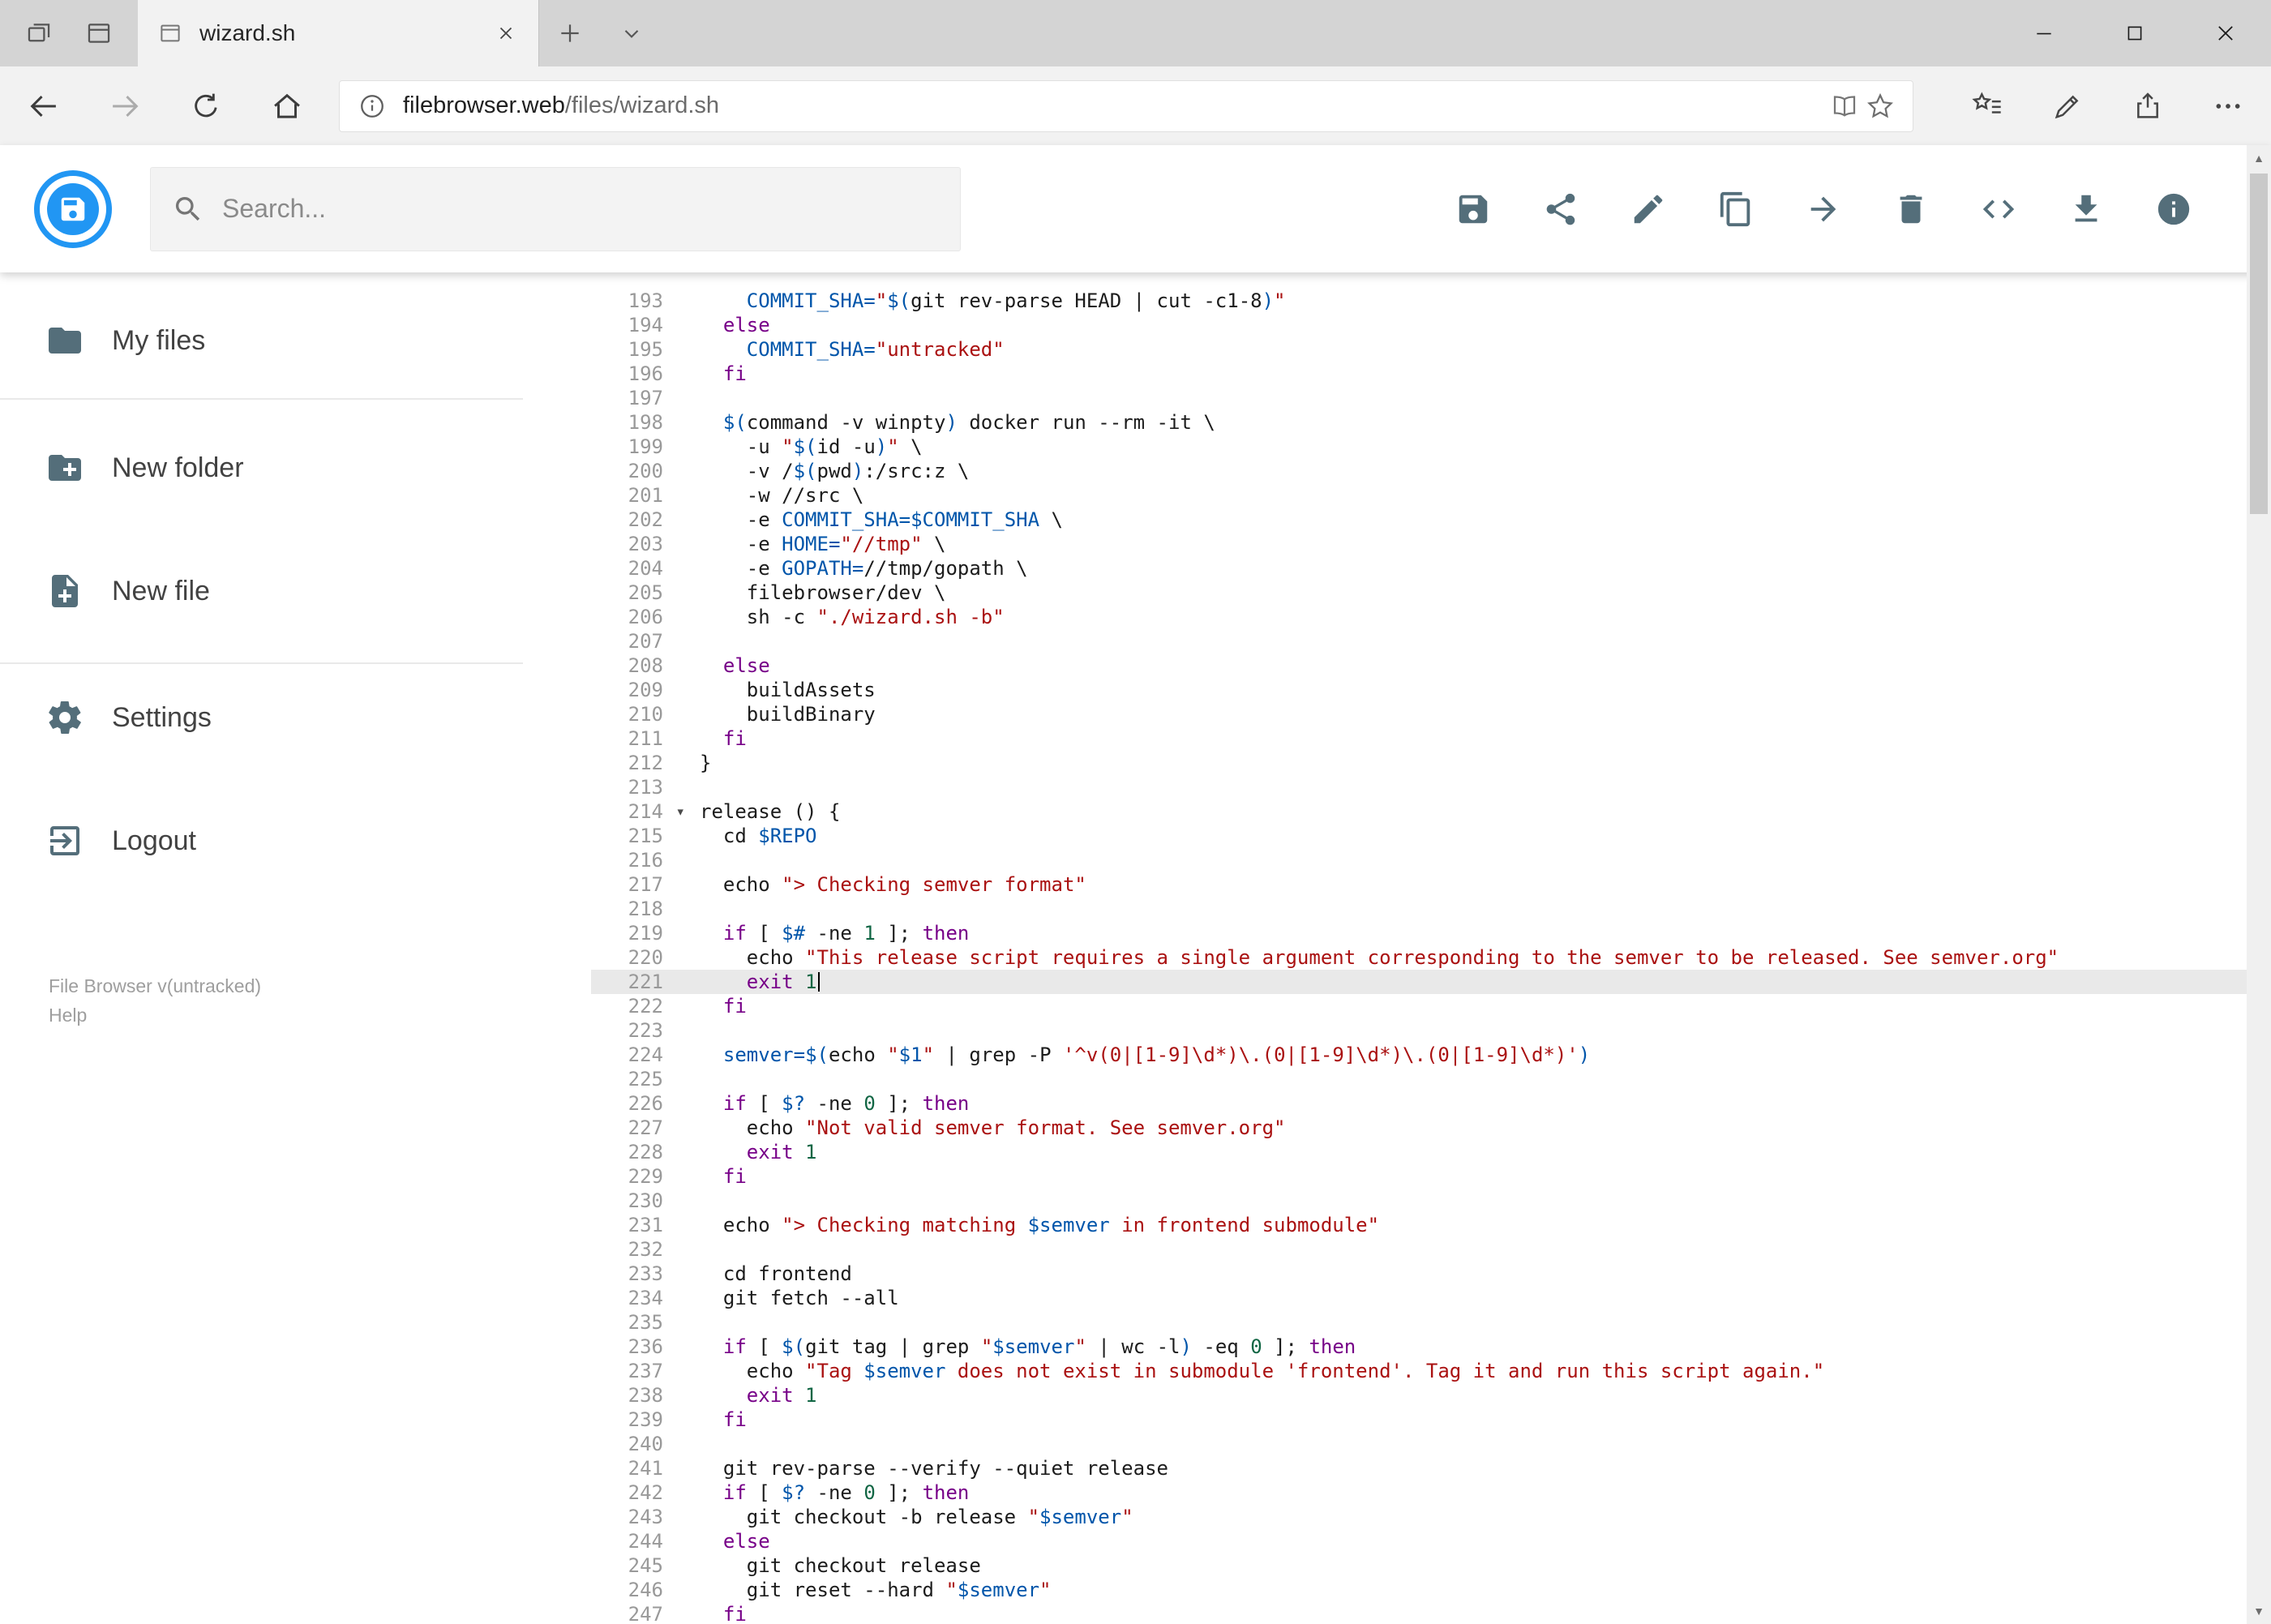  Describe the element at coordinates (1419, 690) in the screenshot. I see `code-line-209: 209 buildAssets` at that location.